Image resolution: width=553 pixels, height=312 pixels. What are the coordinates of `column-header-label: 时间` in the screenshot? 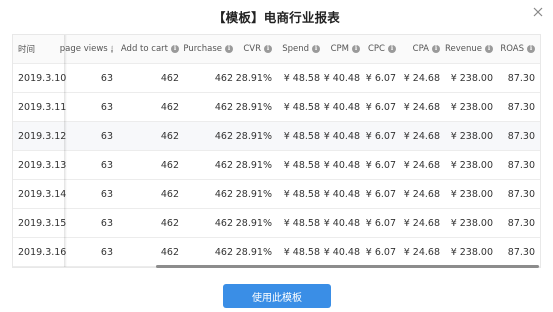 It's located at (27, 50).